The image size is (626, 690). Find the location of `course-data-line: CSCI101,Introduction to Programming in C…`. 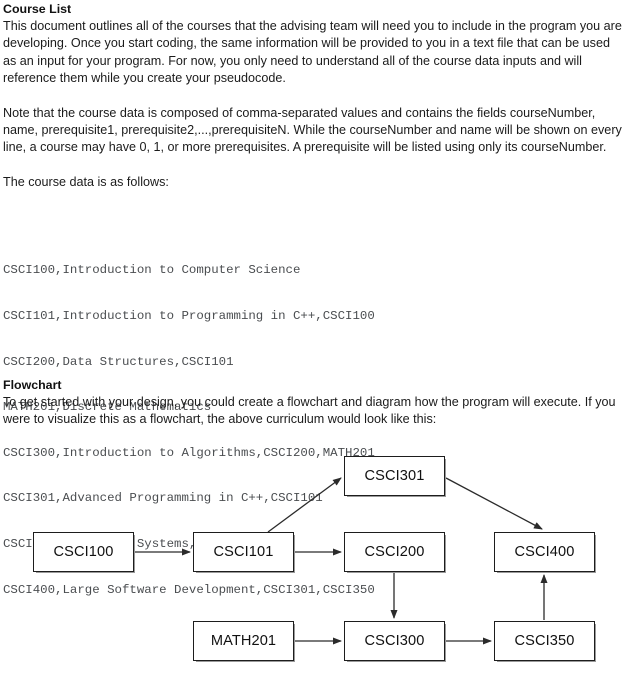

course-data-line: CSCI101,Introduction to Programming in C… is located at coordinates (189, 316).